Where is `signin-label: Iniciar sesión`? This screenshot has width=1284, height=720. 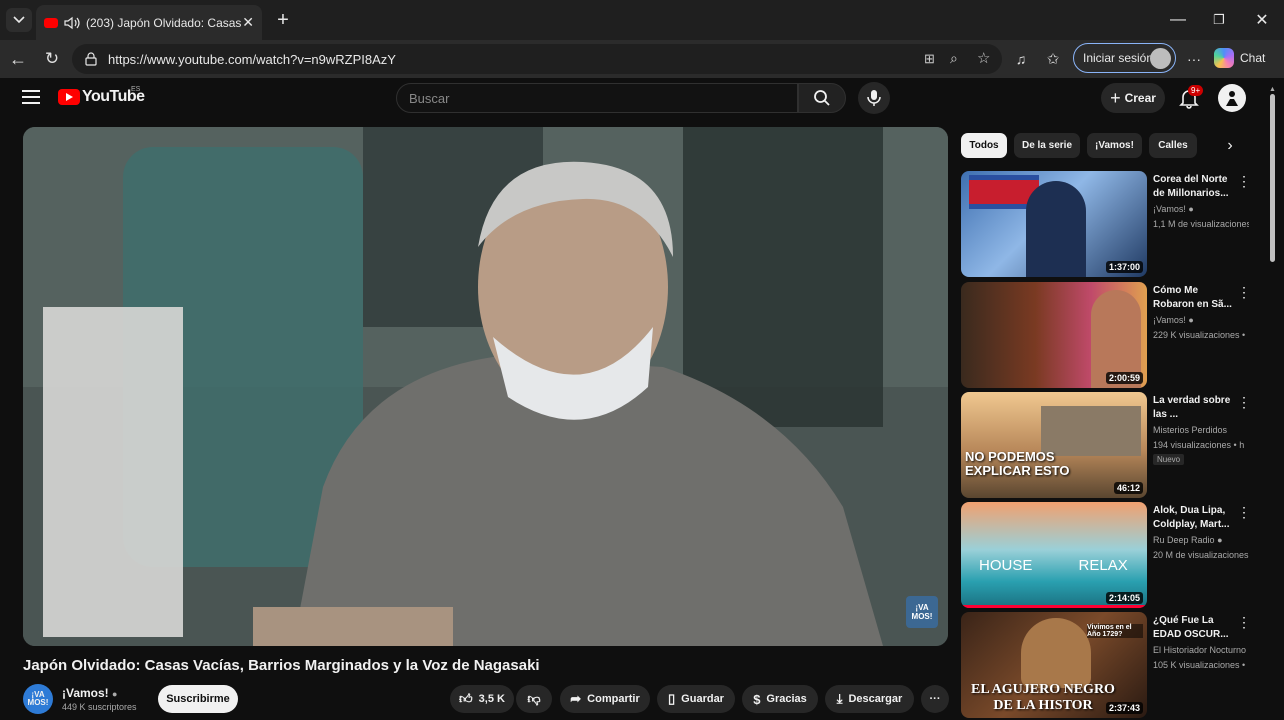 signin-label: Iniciar sesión is located at coordinates (1118, 58).